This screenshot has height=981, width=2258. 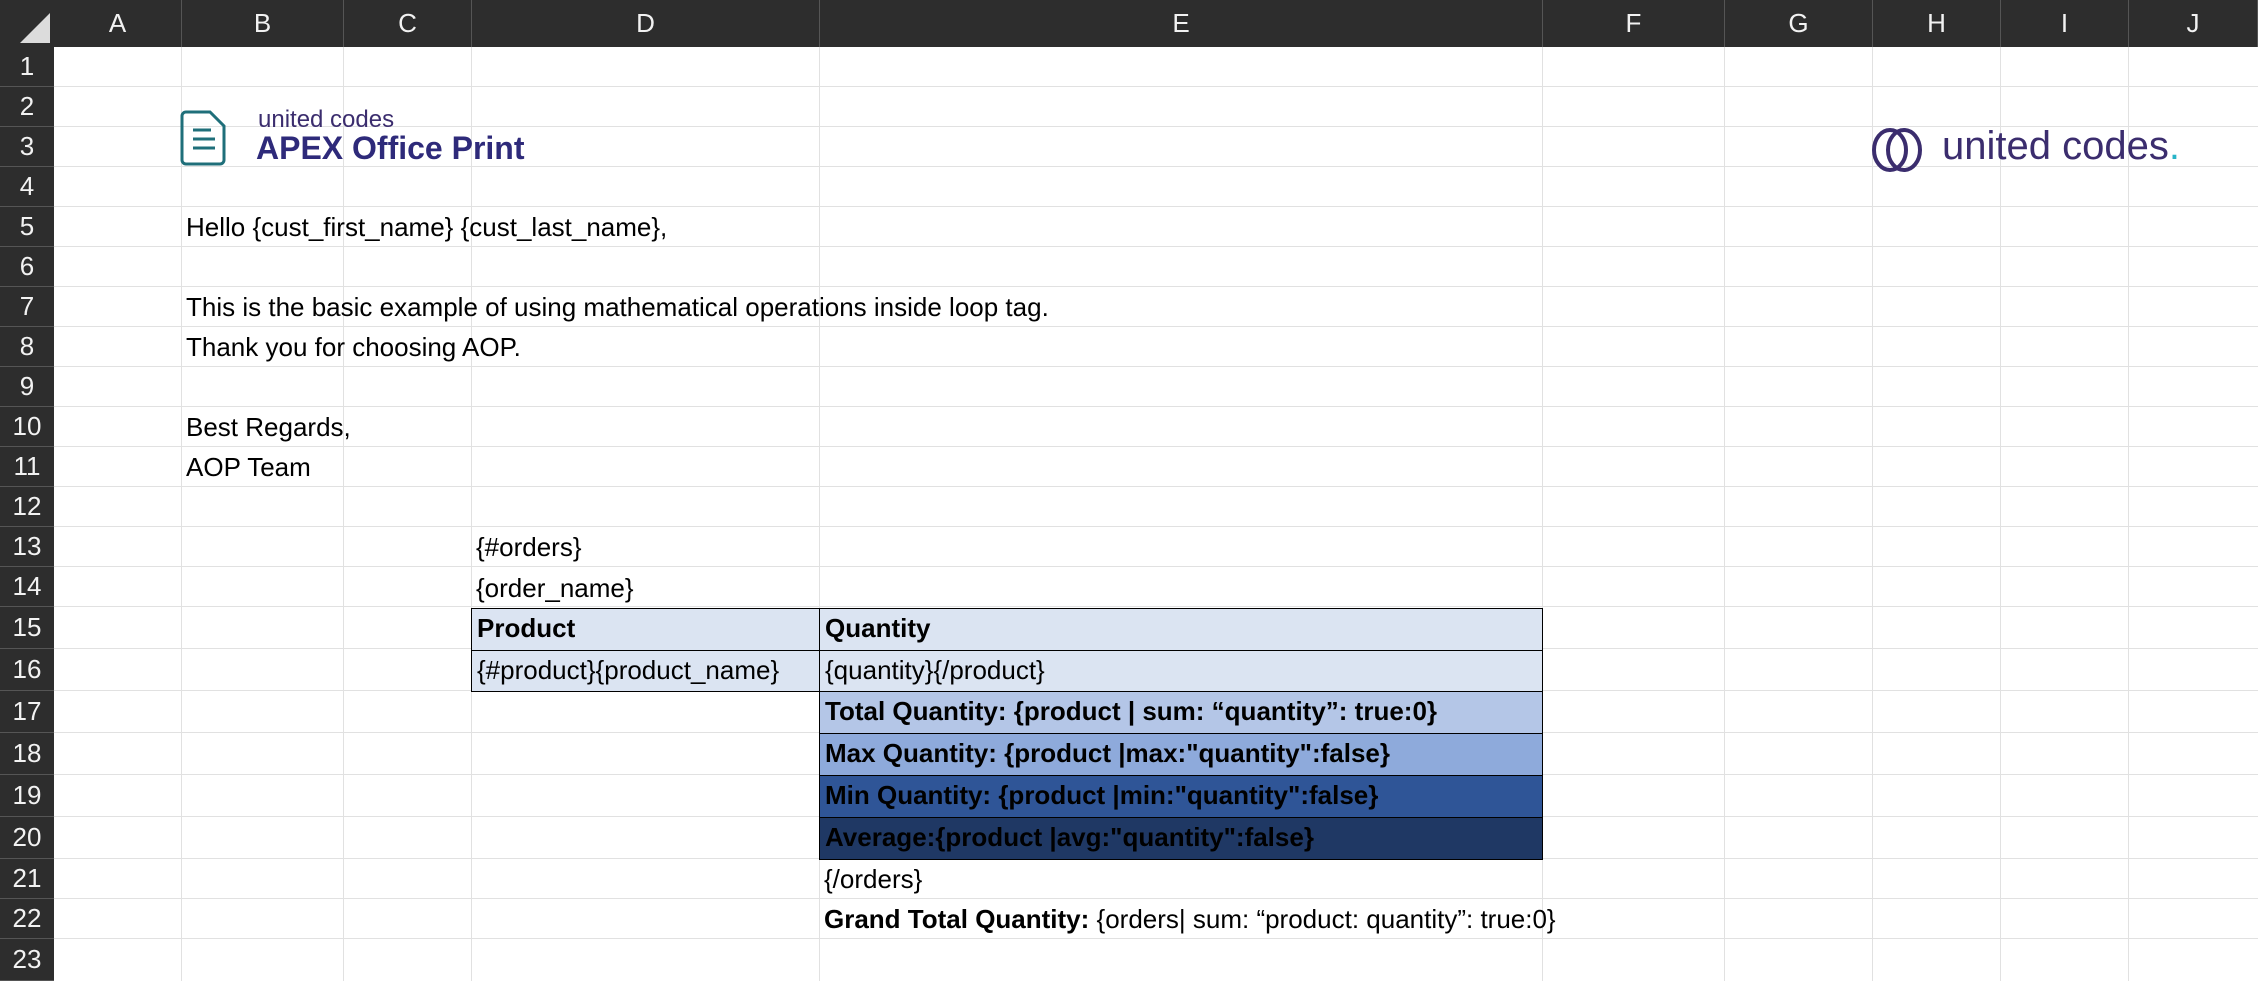 What do you see at coordinates (555, 588) in the screenshot?
I see `order-name-tag: {order_name}` at bounding box center [555, 588].